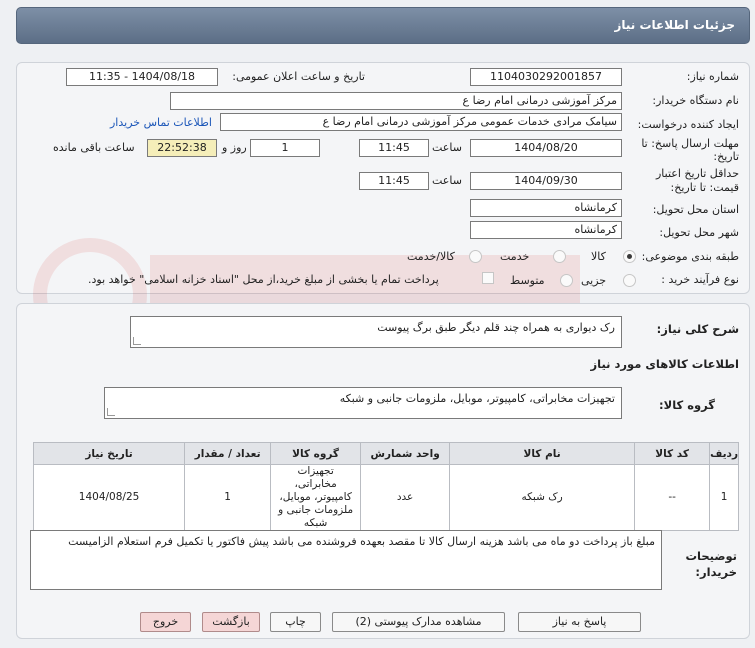 This screenshot has width=755, height=648. What do you see at coordinates (712, 76) in the screenshot?
I see `need-number-label: شماره نیاز:` at bounding box center [712, 76].